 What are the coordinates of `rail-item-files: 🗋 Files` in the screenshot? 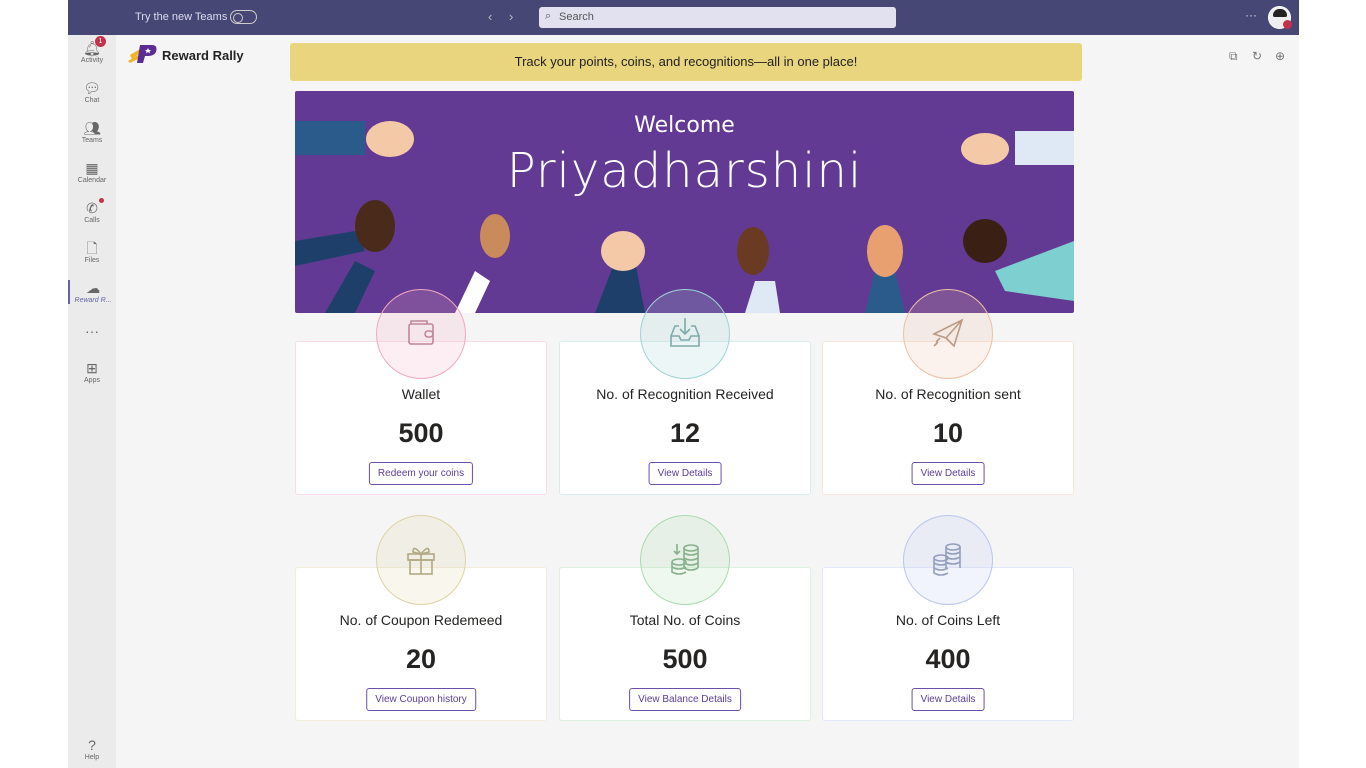 It's located at (92, 252).